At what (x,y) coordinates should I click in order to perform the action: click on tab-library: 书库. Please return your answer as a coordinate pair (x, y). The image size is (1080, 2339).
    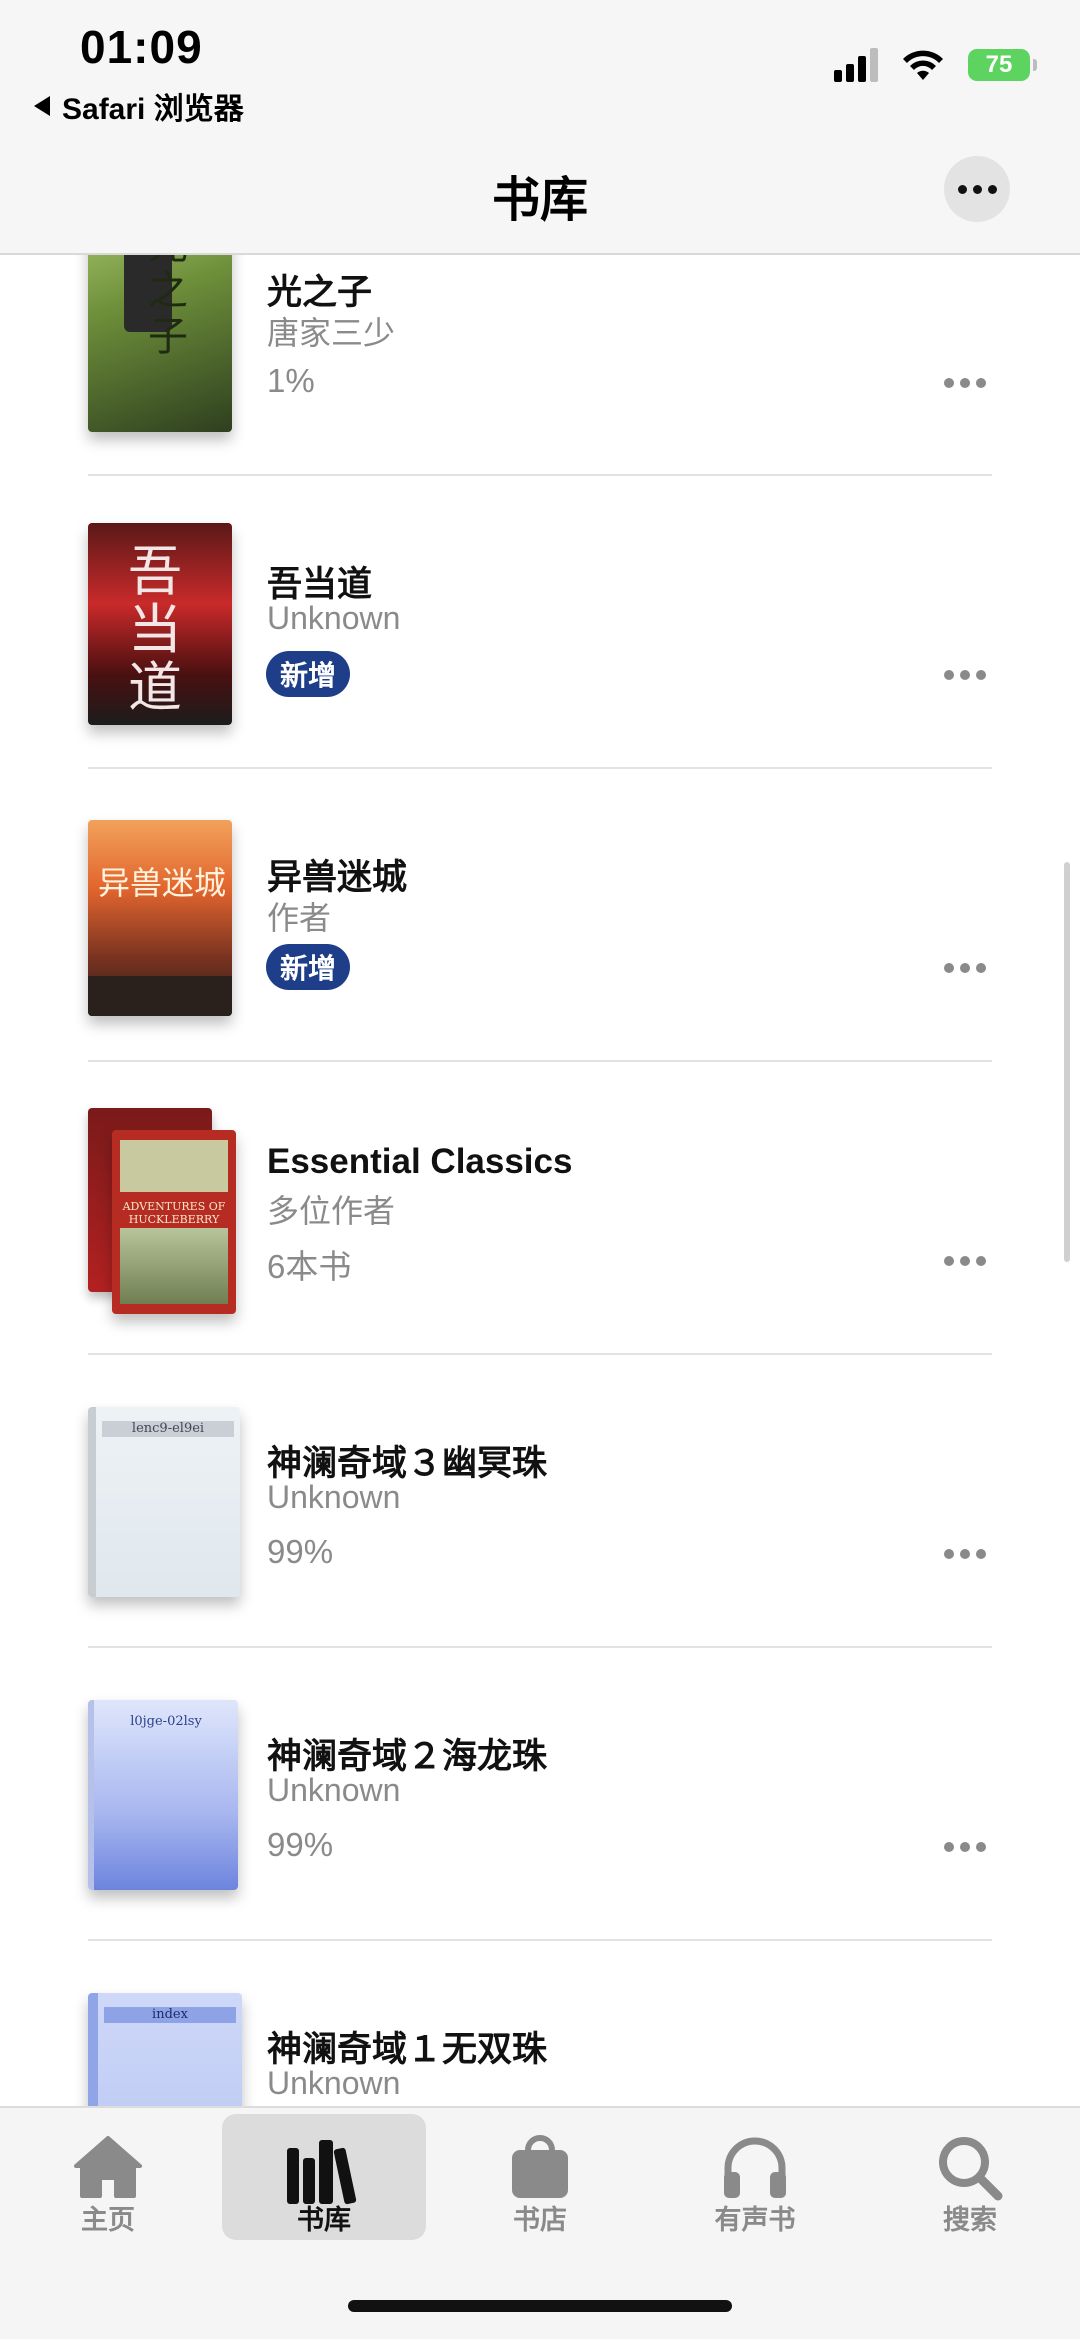
    Looking at the image, I should click on (324, 2177).